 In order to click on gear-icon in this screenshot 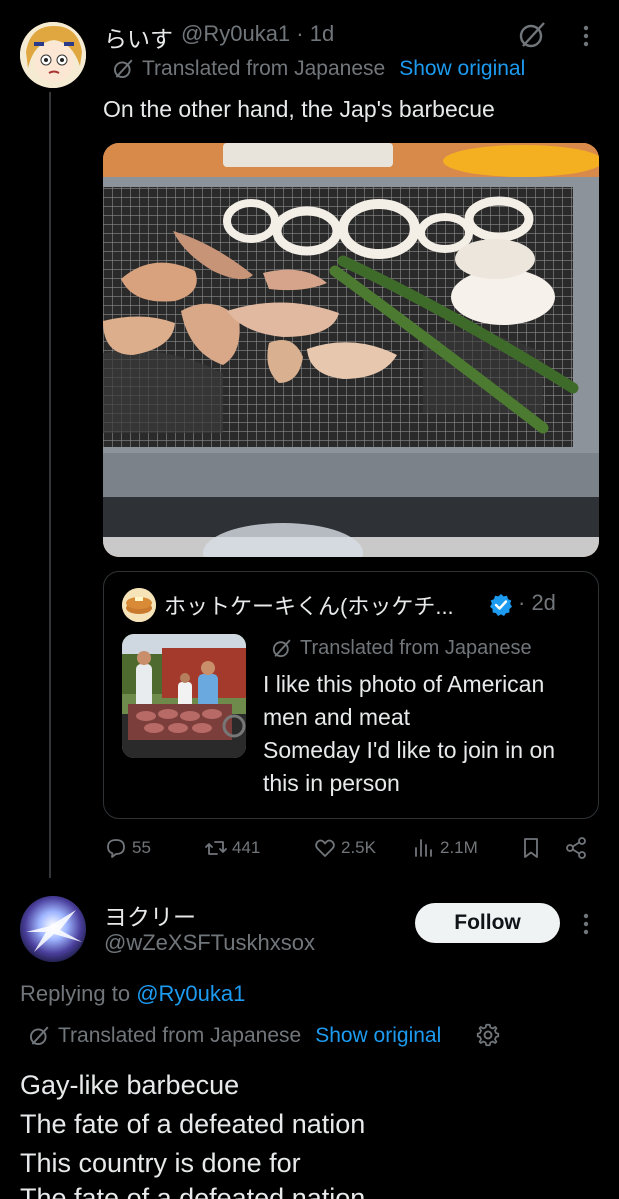, I will do `click(488, 1035)`.